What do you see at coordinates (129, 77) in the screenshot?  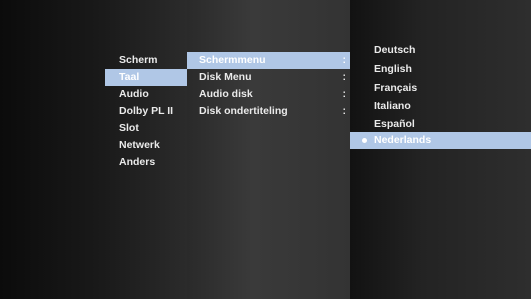 I see `menu-item-label: Taal` at bounding box center [129, 77].